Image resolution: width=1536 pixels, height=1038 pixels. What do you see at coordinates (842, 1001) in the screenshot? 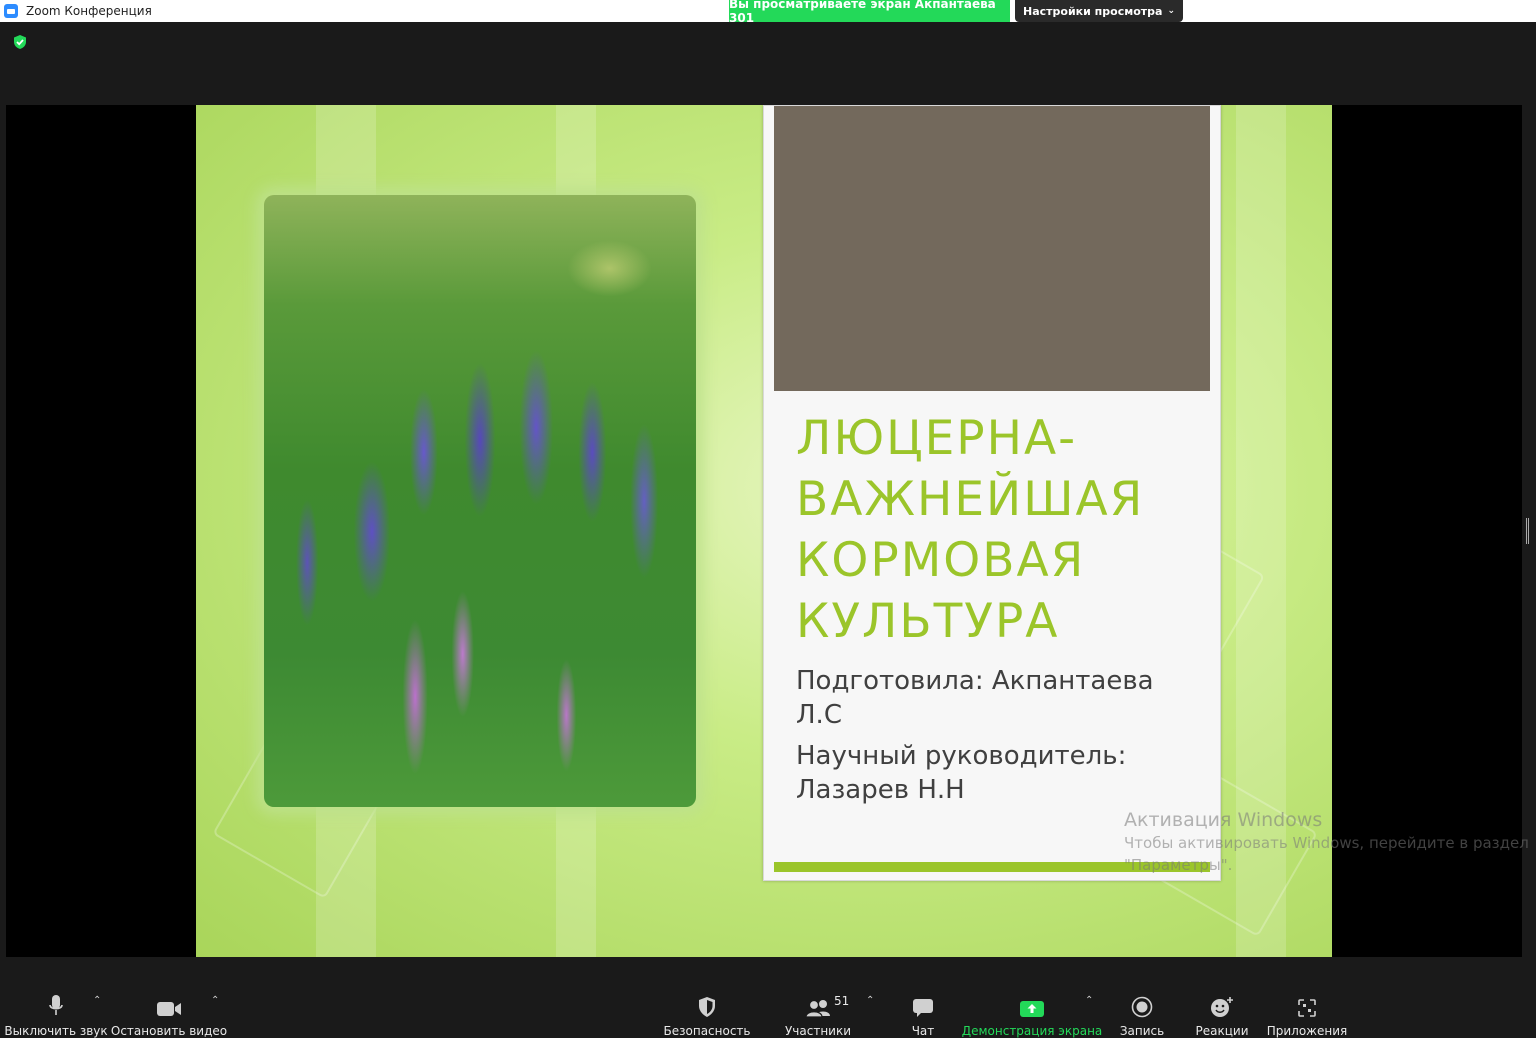
I see `participants-count: 51` at bounding box center [842, 1001].